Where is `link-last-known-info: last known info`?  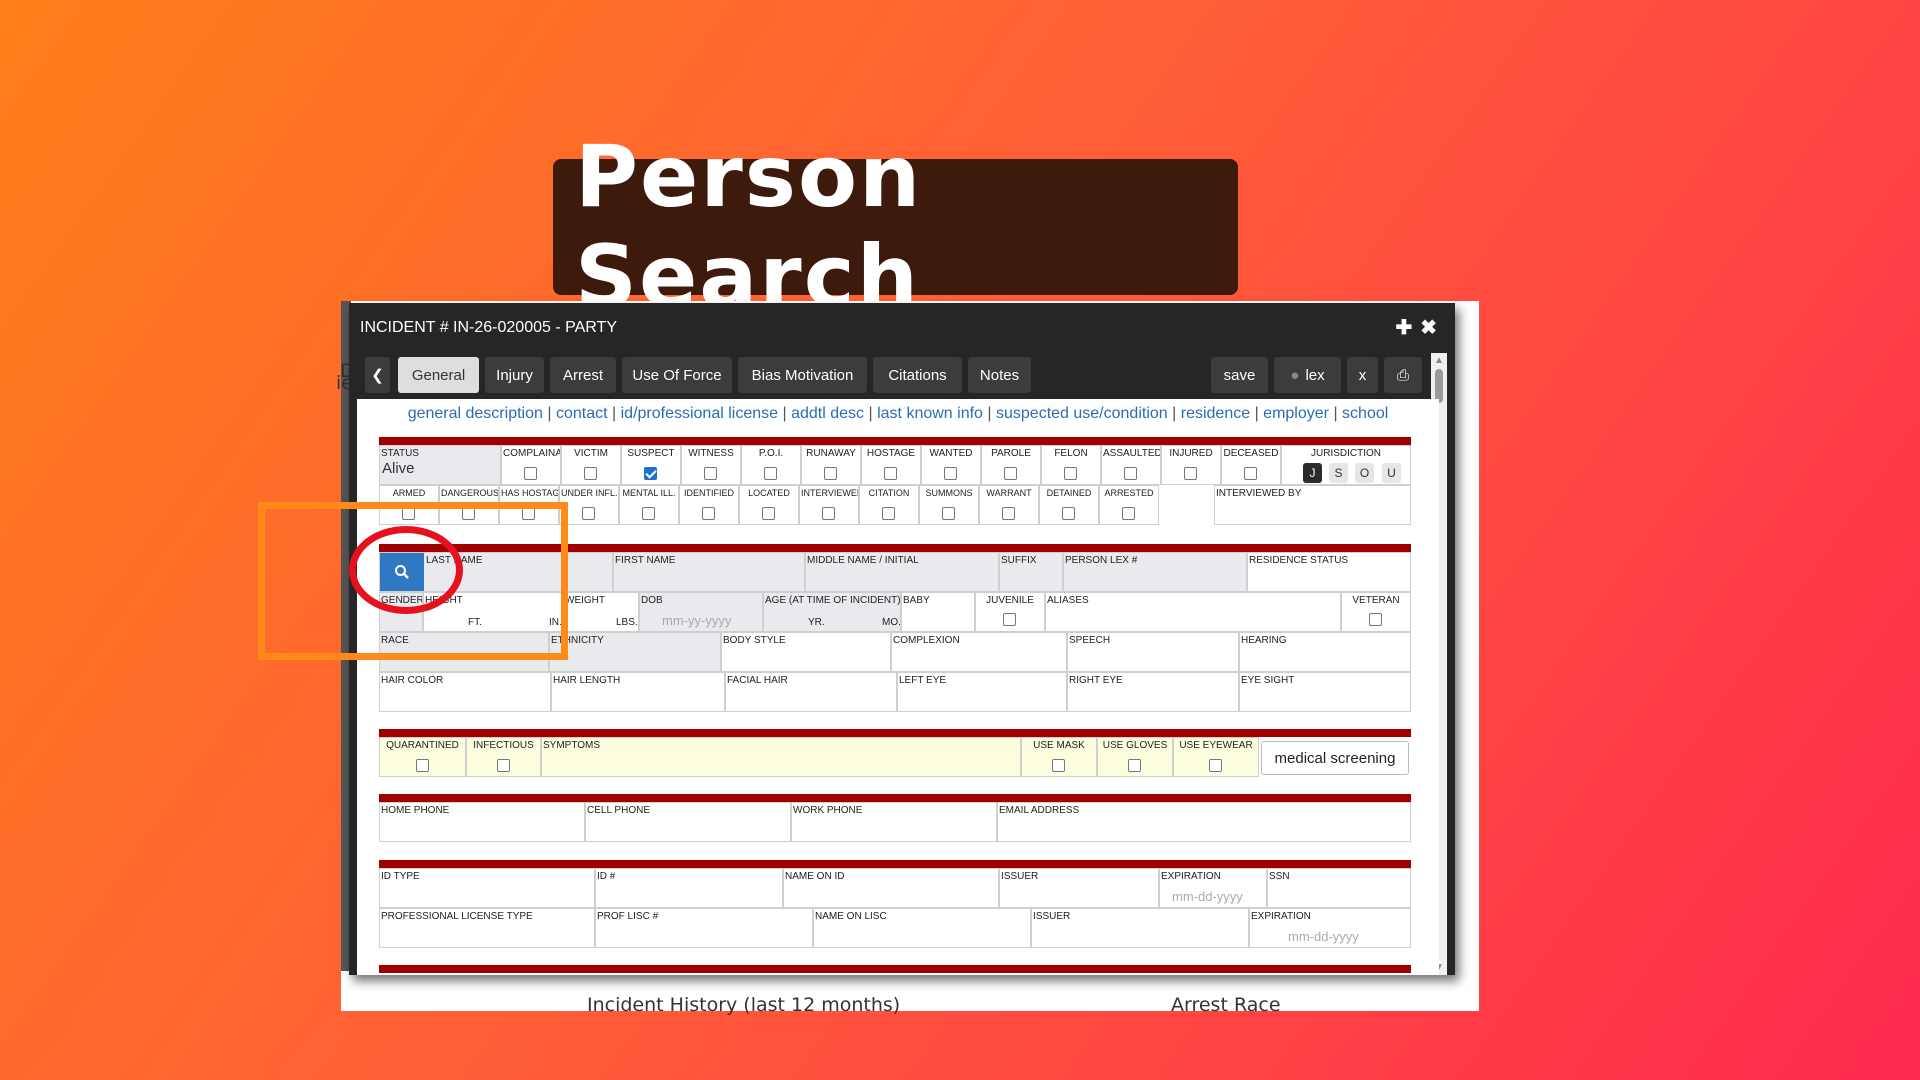 link-last-known-info: last known info is located at coordinates (930, 413).